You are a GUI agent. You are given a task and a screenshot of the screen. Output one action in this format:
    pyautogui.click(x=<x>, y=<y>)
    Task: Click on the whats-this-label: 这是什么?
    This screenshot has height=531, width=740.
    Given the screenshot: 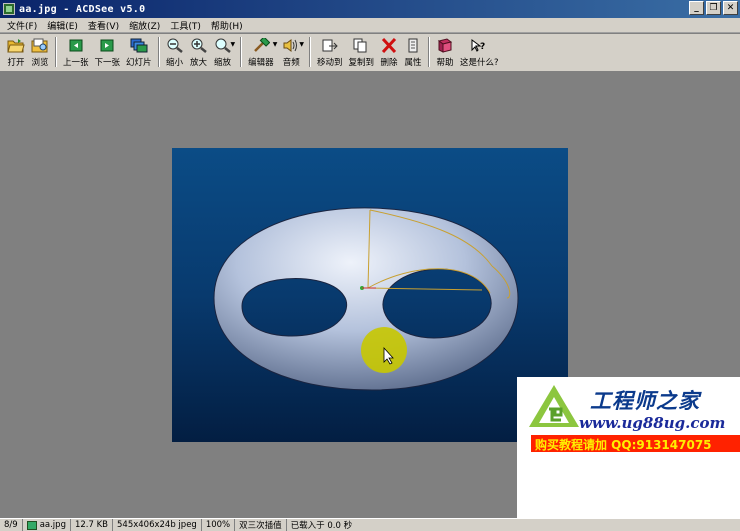 What is the action you would take?
    pyautogui.click(x=479, y=63)
    